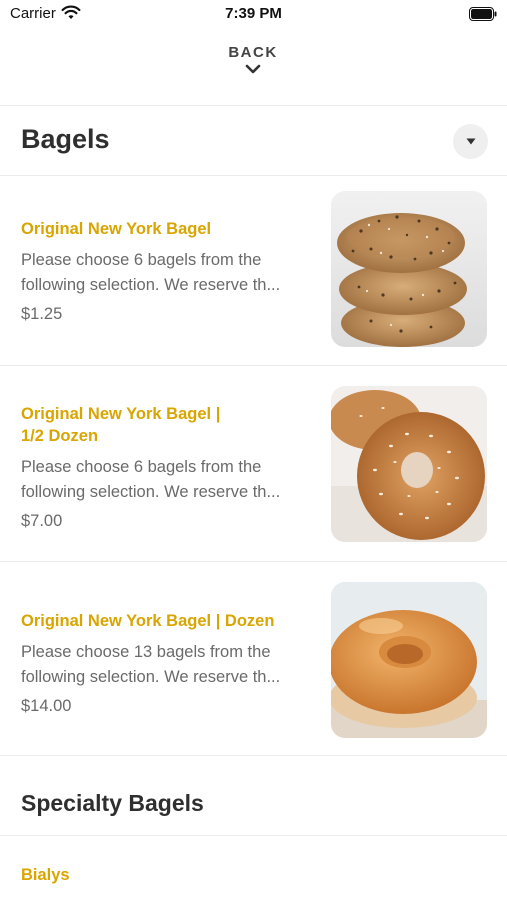 This screenshot has width=507, height=900. I want to click on caret-down-icon, so click(470, 141).